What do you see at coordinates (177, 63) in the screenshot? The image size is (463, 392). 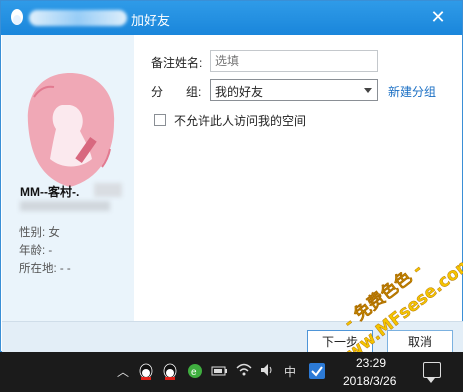 I see `remark-label: 备注姓名:` at bounding box center [177, 63].